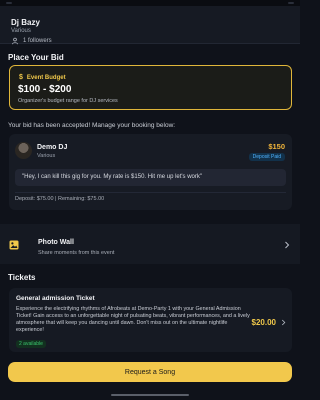 The image size is (320, 400). What do you see at coordinates (22, 277) in the screenshot?
I see `tickets-title: Tickets` at bounding box center [22, 277].